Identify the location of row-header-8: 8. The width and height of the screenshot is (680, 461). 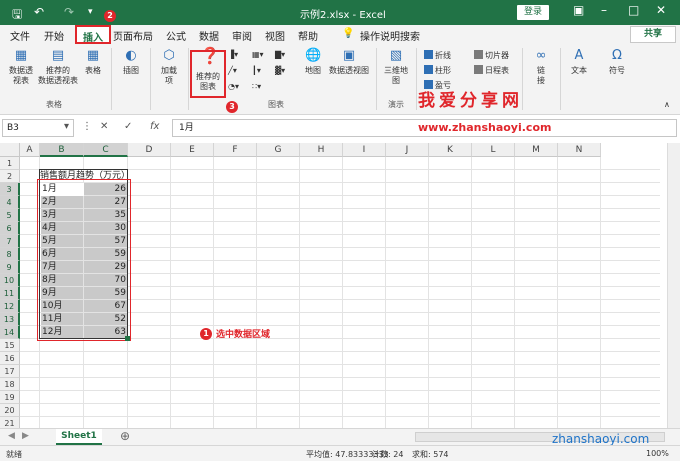
(10, 254).